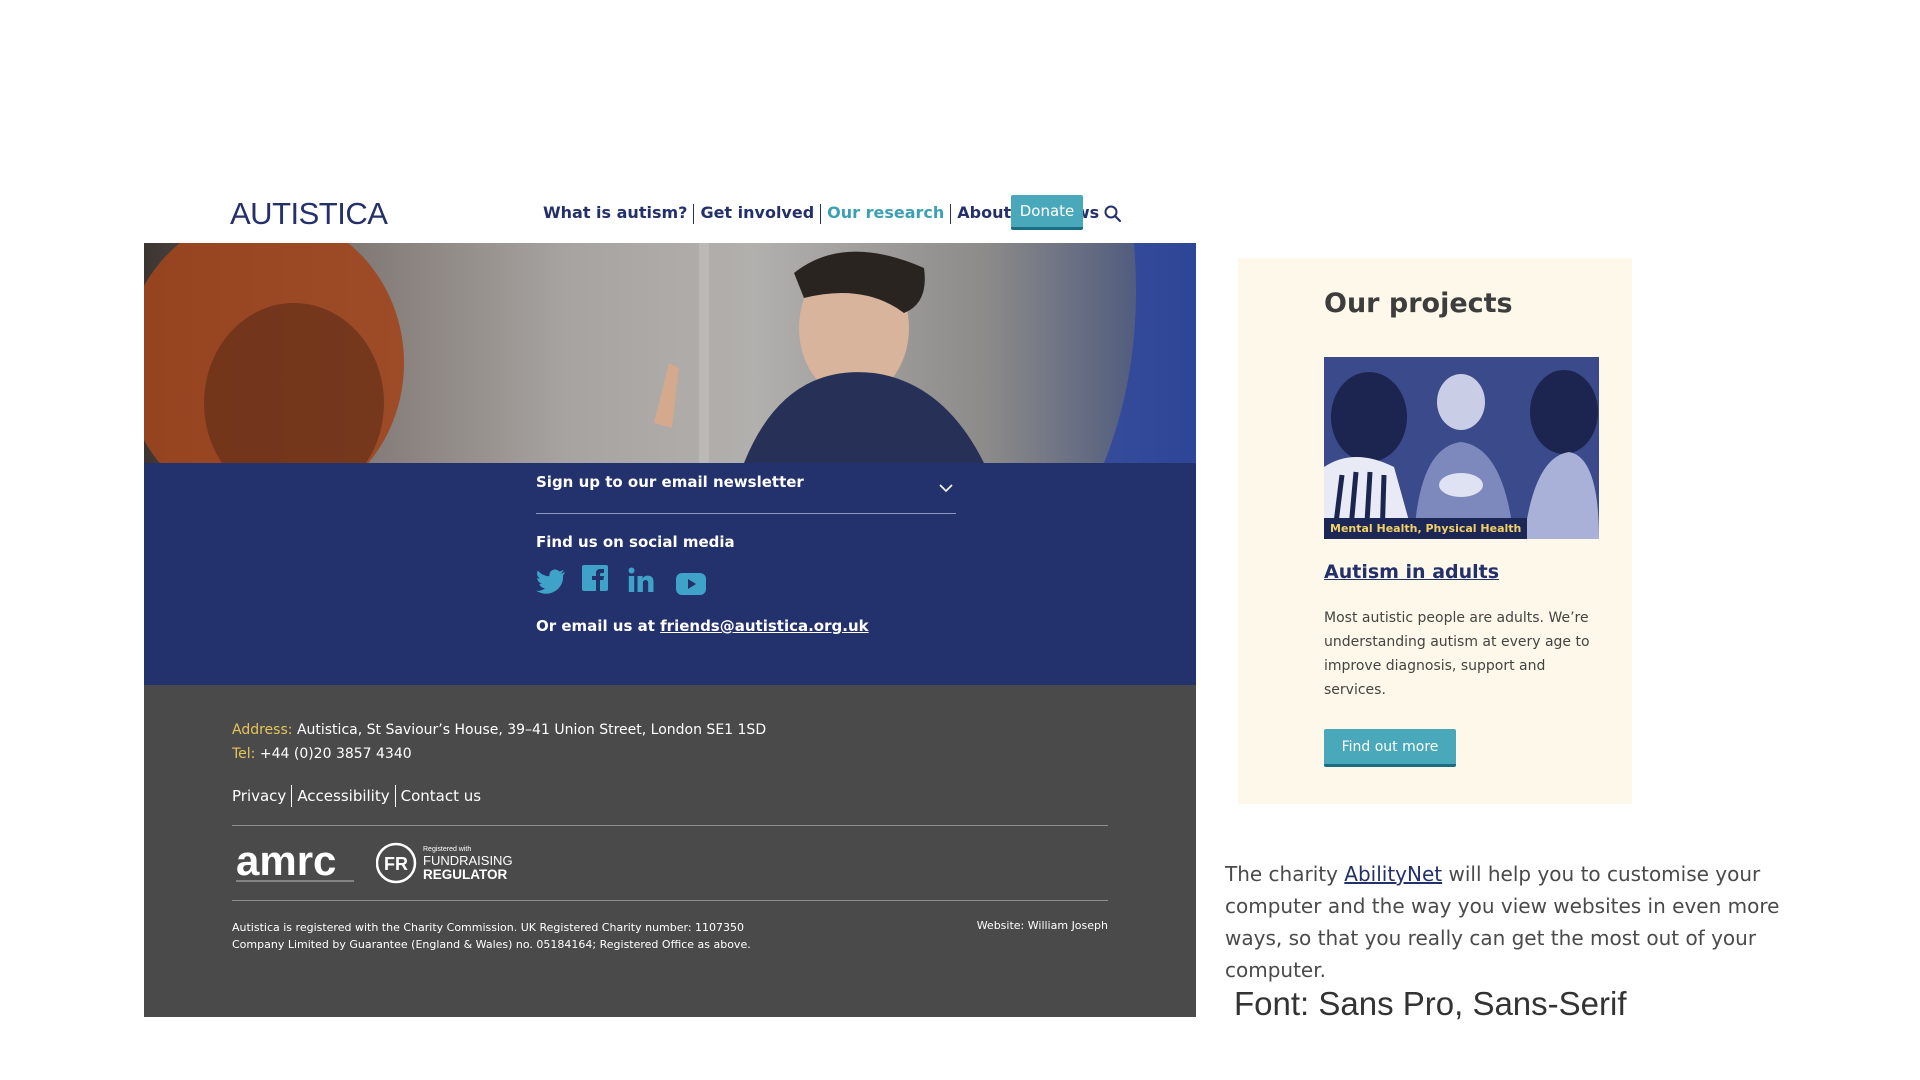 The image size is (1920, 1080). Describe the element at coordinates (335, 754) in the screenshot. I see `tel-value: +44 (0)20 3857 4340` at that location.